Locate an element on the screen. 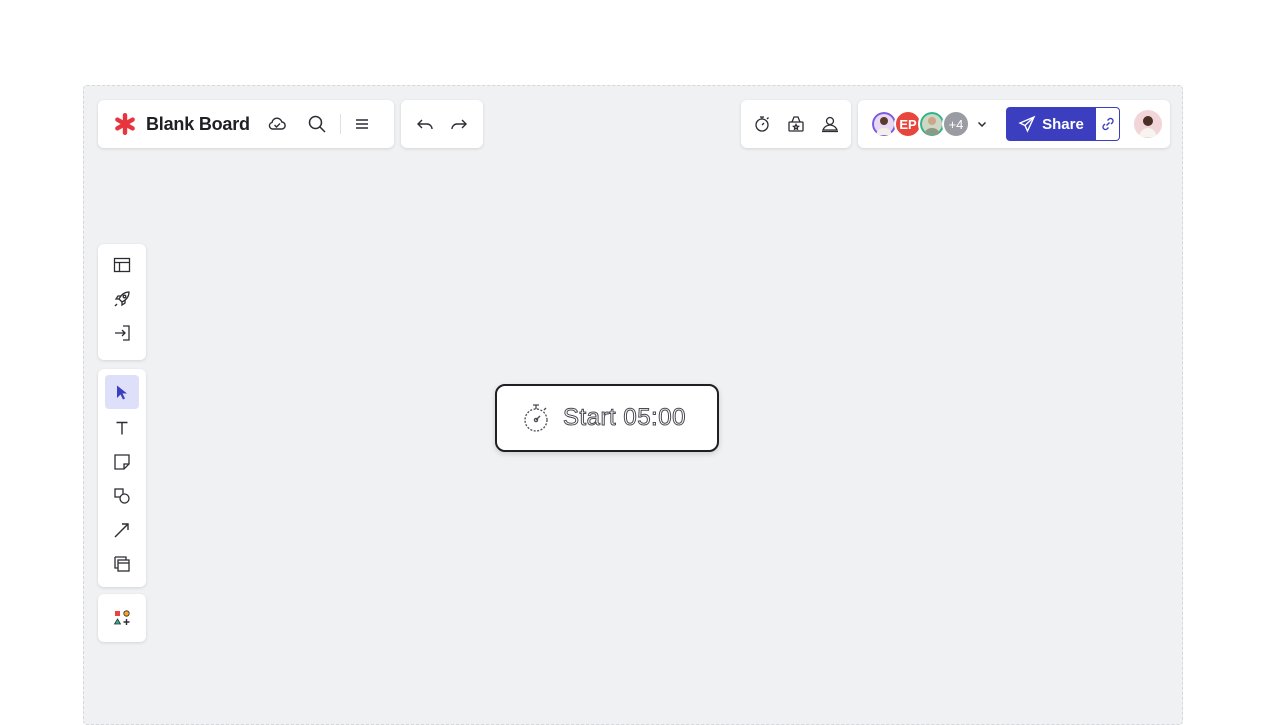 This screenshot has width=1266, height=725. text-icon is located at coordinates (122, 428).